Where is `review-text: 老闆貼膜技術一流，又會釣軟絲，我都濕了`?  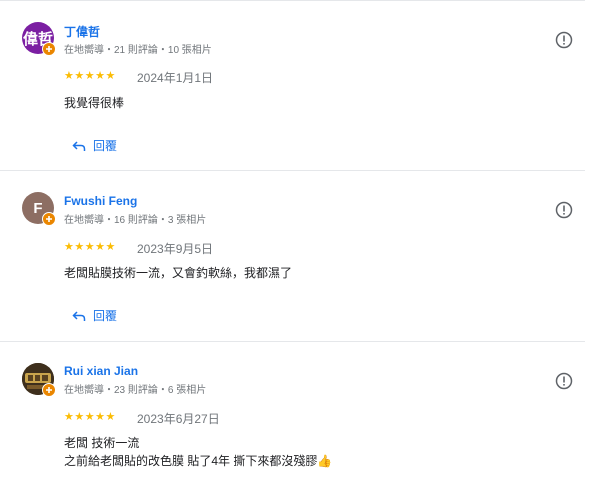
review-text: 老闆貼膜技術一流，又會釣軟絲，我都濕了 is located at coordinates (178, 273).